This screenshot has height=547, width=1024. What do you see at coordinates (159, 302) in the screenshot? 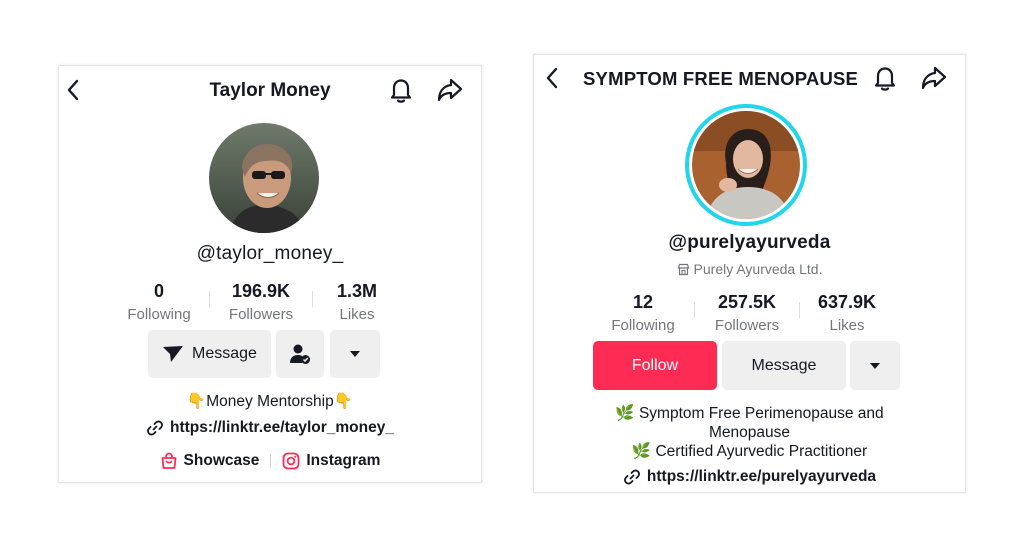
I see `stat-following: 0 Following` at bounding box center [159, 302].